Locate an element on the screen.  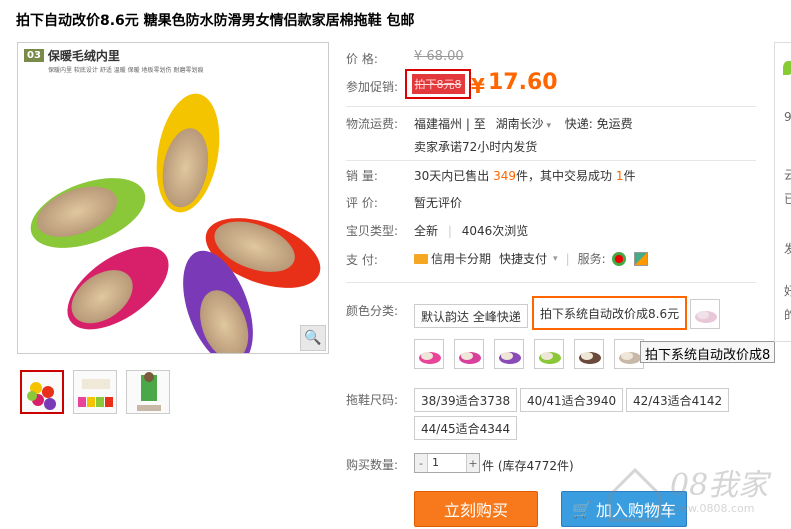
type-info: 全新 | 4046次浏览 is located at coordinates (471, 230).